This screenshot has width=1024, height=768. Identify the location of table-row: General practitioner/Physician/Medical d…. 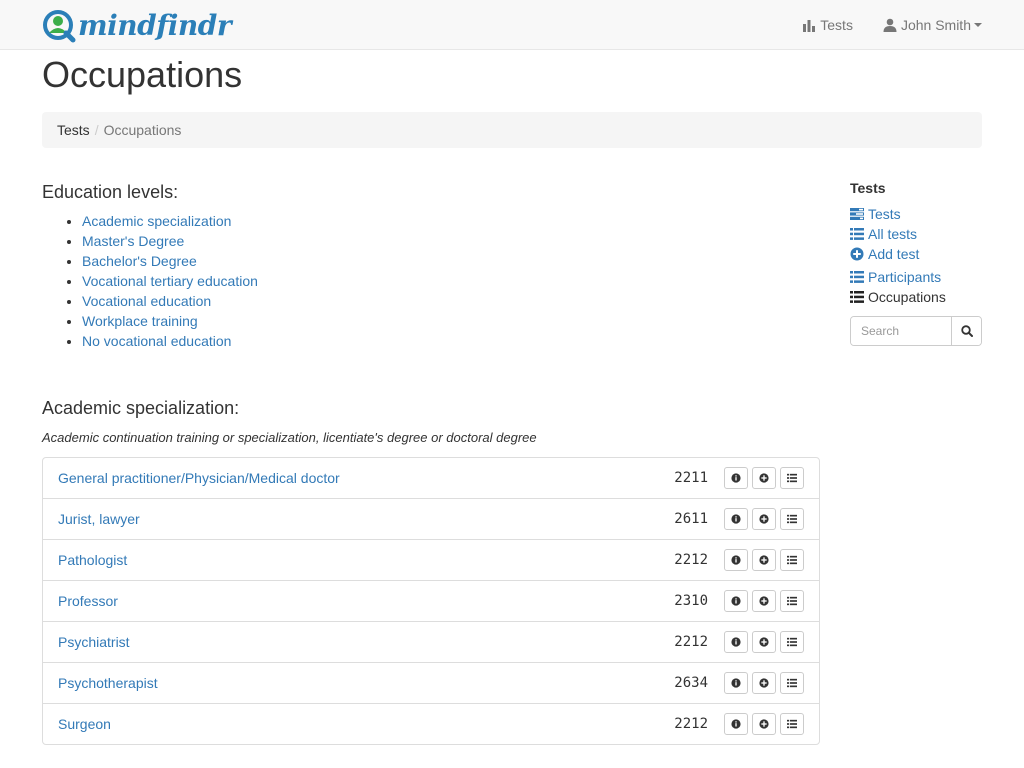
(431, 478).